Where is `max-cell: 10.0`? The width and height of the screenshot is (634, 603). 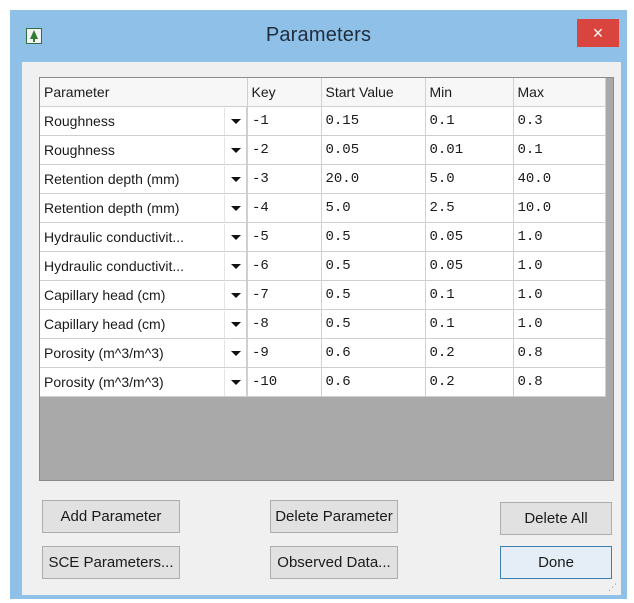 max-cell: 10.0 is located at coordinates (559, 208).